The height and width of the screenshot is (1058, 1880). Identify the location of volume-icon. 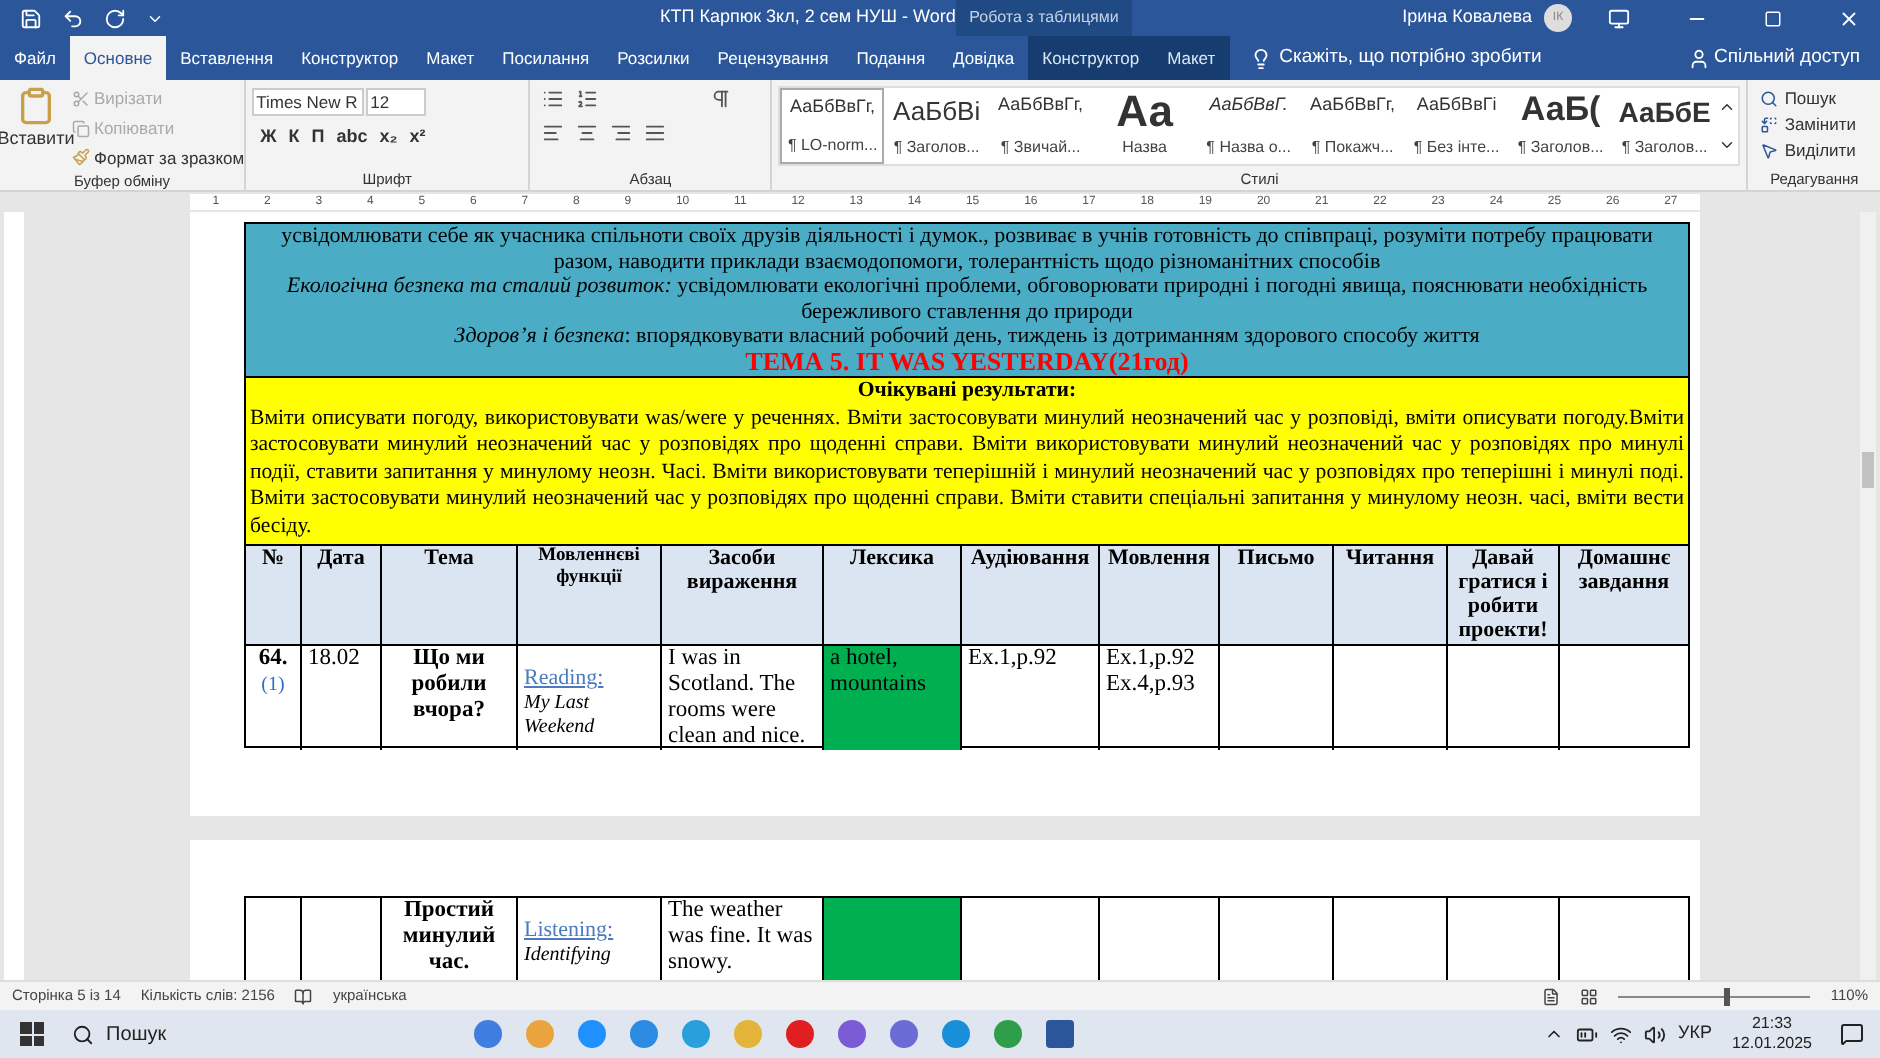
(1654, 1034).